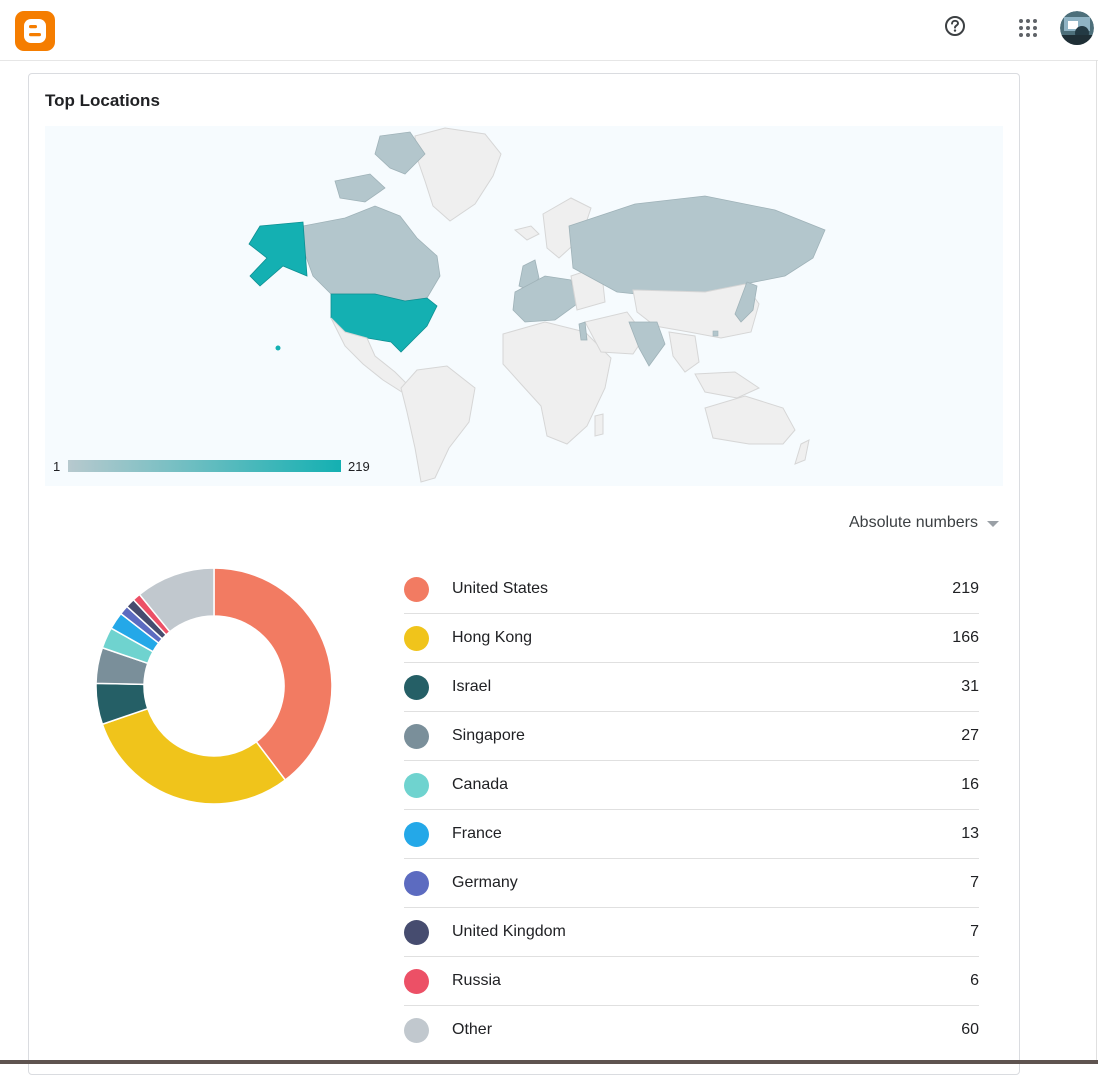 The width and height of the screenshot is (1098, 1075). What do you see at coordinates (500, 588) in the screenshot?
I see `legend-label: United States` at bounding box center [500, 588].